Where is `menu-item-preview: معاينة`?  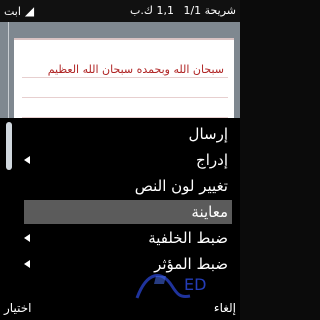 menu-item-preview: معاينة is located at coordinates (128, 212).